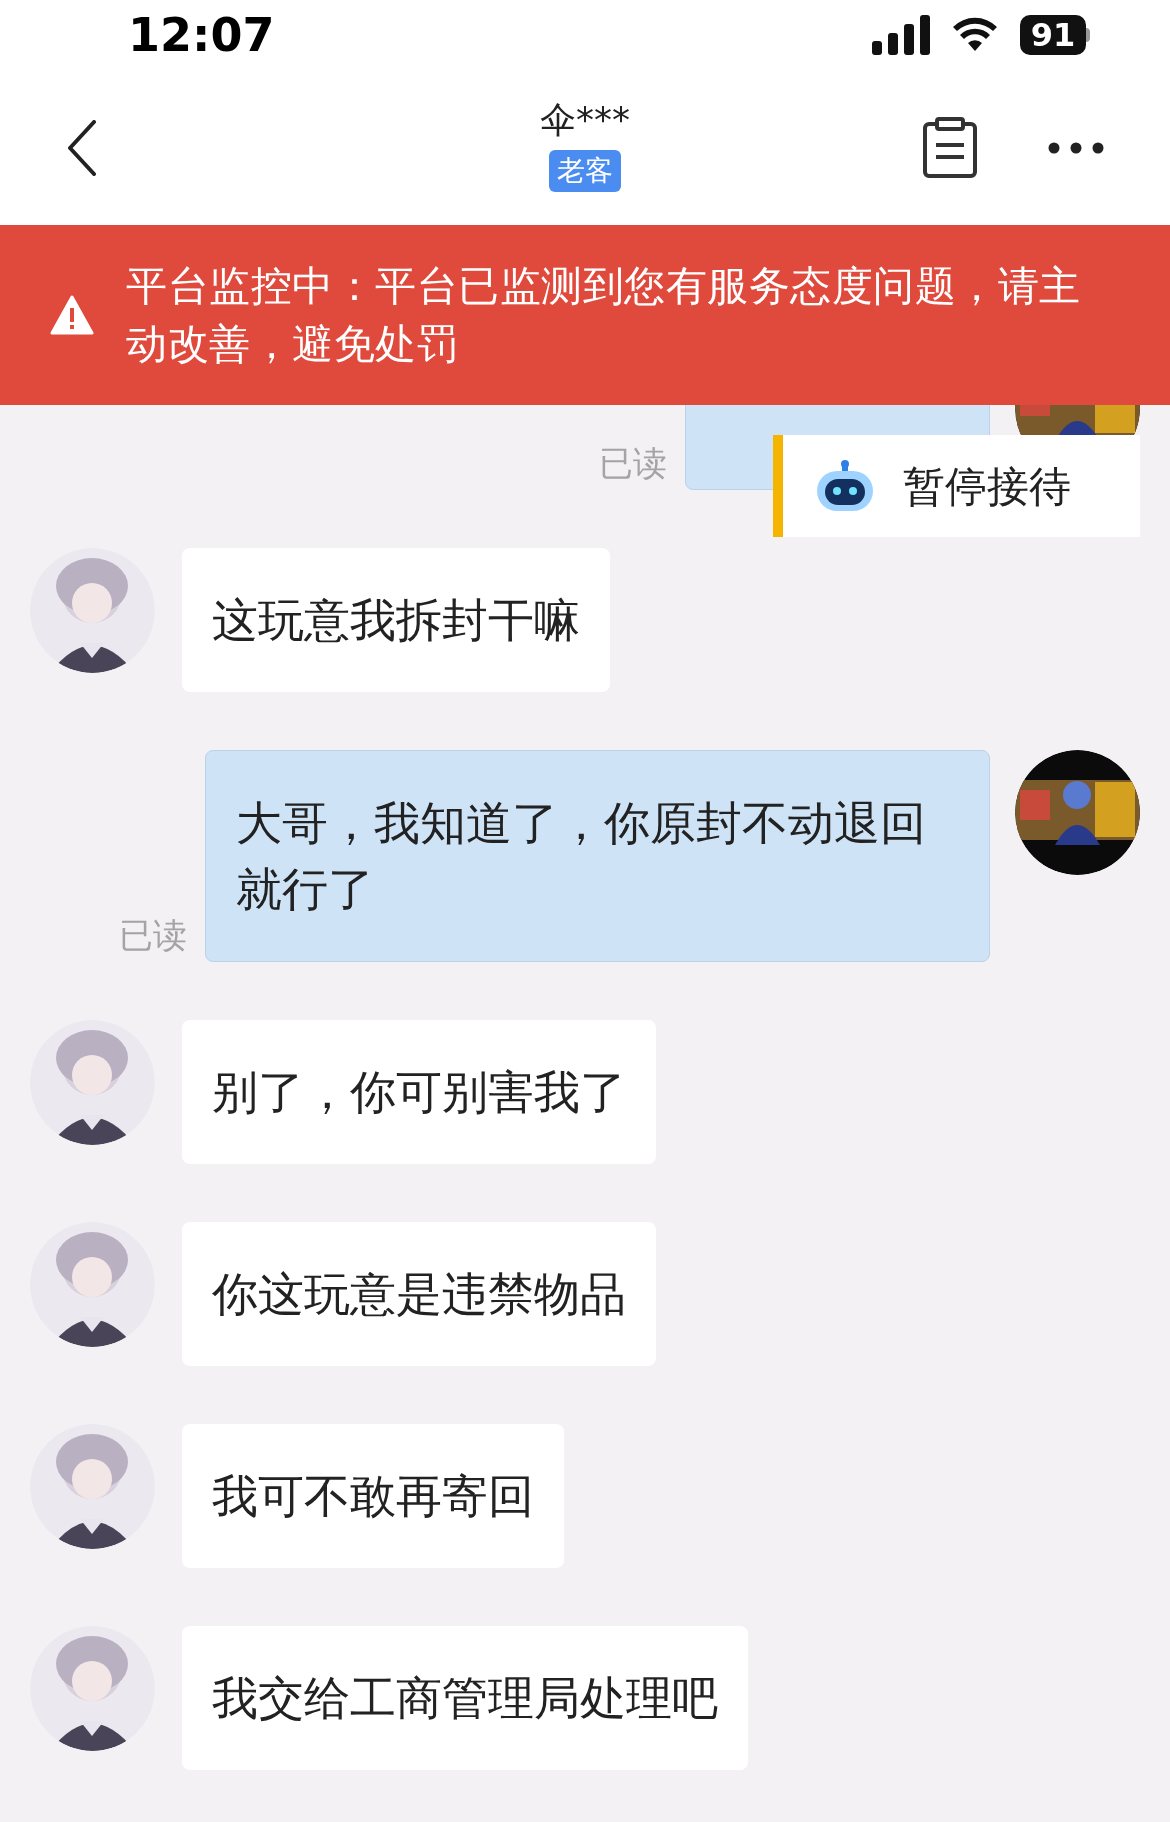 The width and height of the screenshot is (1170, 1822). I want to click on back-icon, so click(82, 147).